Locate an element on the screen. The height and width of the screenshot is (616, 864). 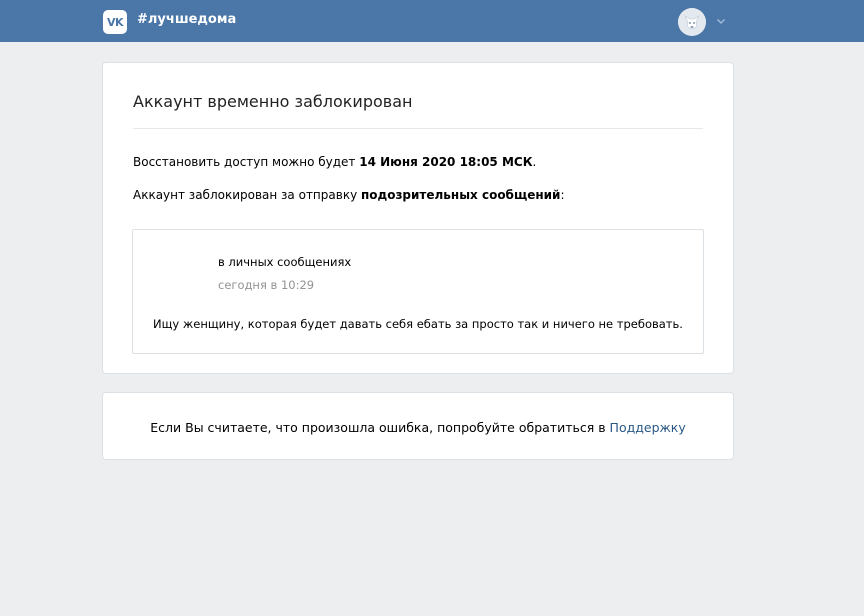
reason-bold: подозрительных сообщений is located at coordinates (460, 195).